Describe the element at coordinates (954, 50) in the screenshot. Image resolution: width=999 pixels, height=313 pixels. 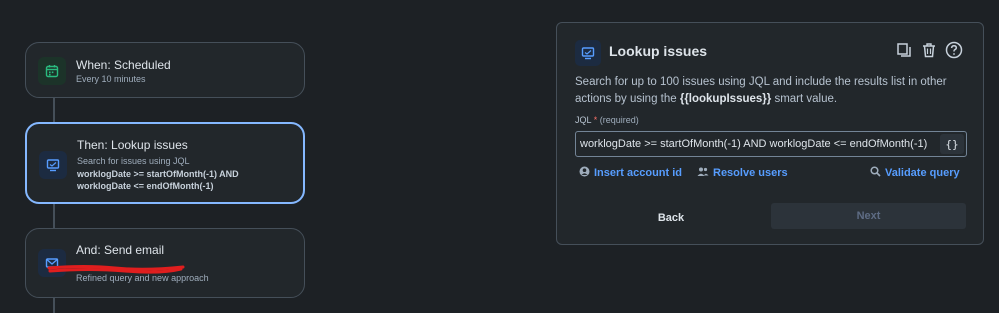
I see `help-icon` at that location.